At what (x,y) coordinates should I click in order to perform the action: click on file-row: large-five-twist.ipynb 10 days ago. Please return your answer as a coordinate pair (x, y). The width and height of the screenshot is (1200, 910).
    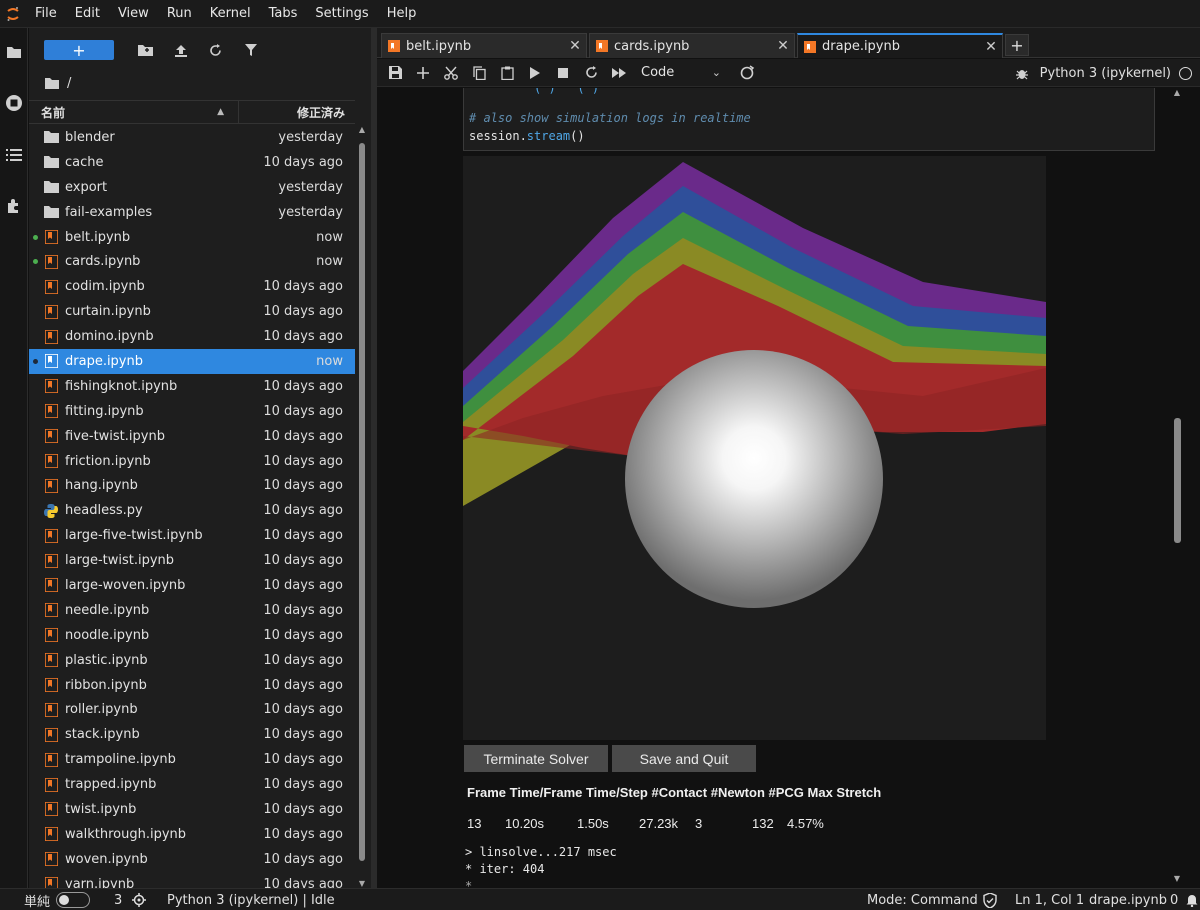
    Looking at the image, I should click on (192, 535).